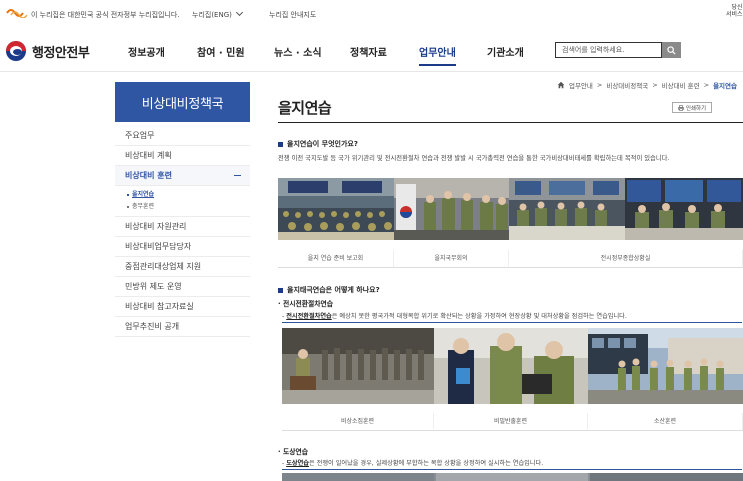 The height and width of the screenshot is (481, 743). What do you see at coordinates (725, 86) in the screenshot?
I see `breadcrumb-current: 을지연습` at bounding box center [725, 86].